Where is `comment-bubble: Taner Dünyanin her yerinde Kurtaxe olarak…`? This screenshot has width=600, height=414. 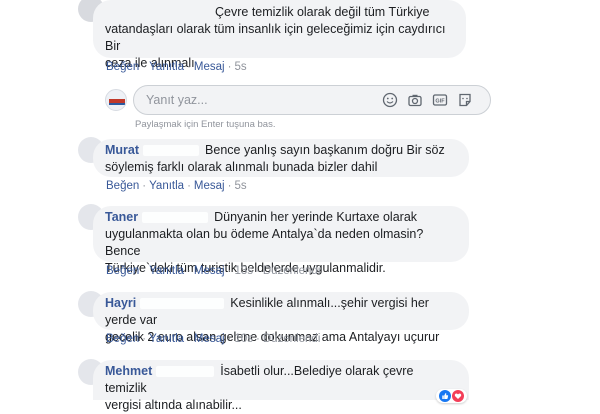
comment-bubble: Taner Dünyanin her yerinde Kurtaxe olarak… is located at coordinates (281, 240).